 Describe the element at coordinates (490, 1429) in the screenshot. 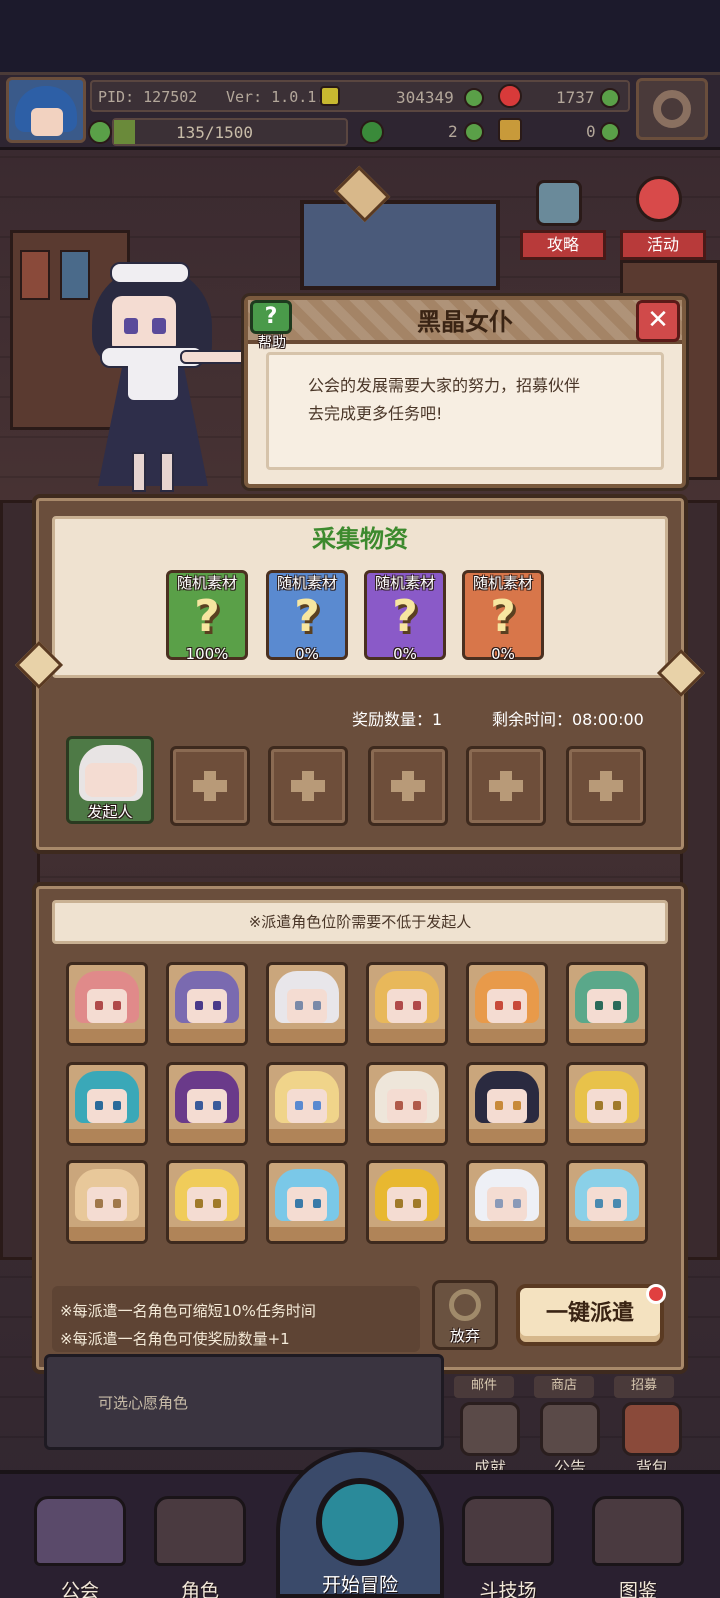

I see `trophy-icon` at that location.